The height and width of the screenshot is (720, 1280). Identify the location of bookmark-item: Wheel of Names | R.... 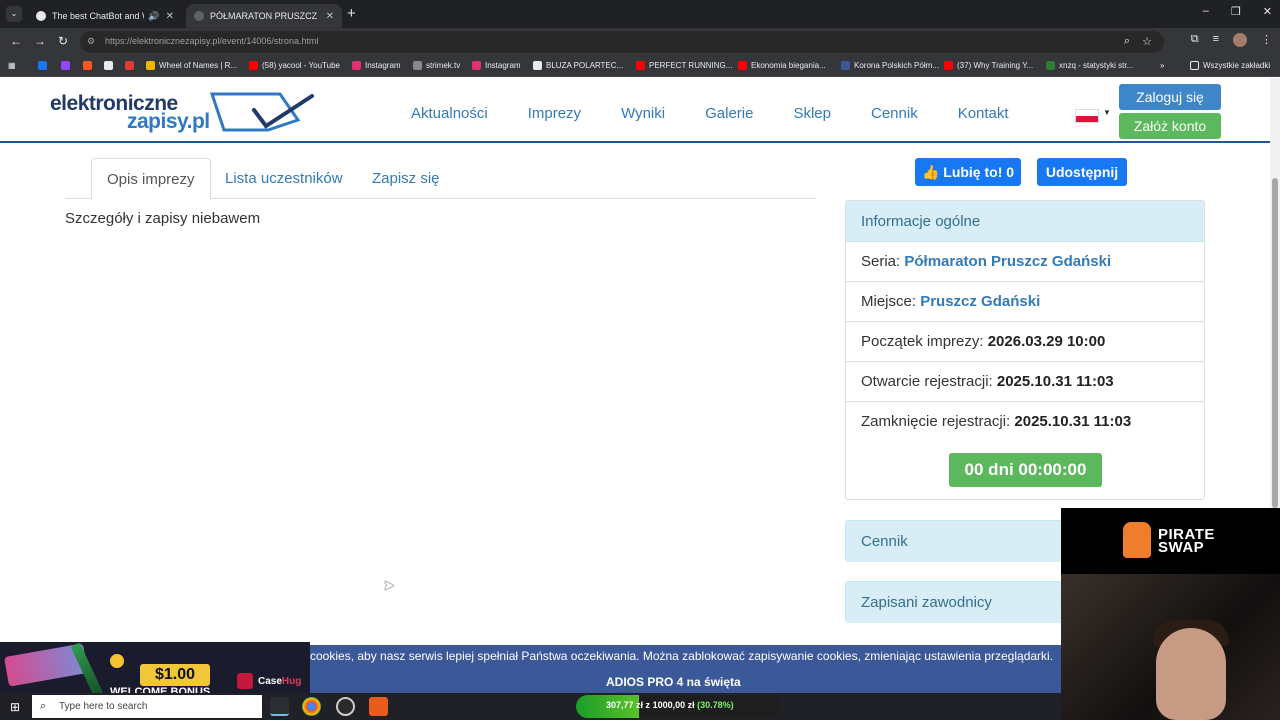
(191, 65).